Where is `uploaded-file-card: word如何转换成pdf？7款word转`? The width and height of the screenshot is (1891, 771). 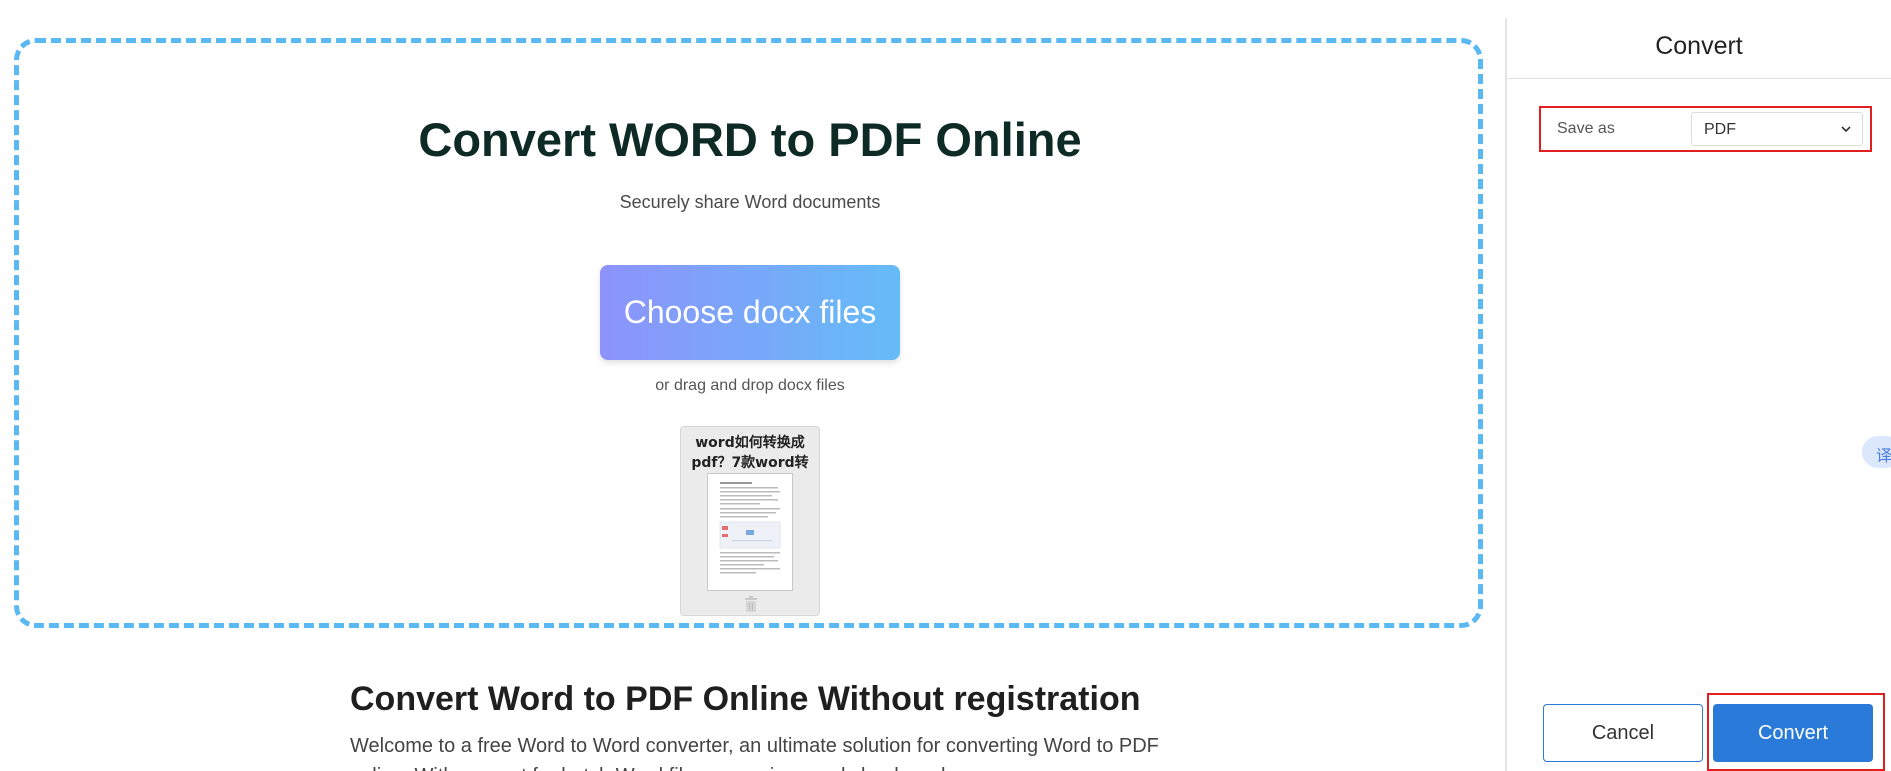 uploaded-file-card: word如何转换成pdf？7款word转 is located at coordinates (750, 521).